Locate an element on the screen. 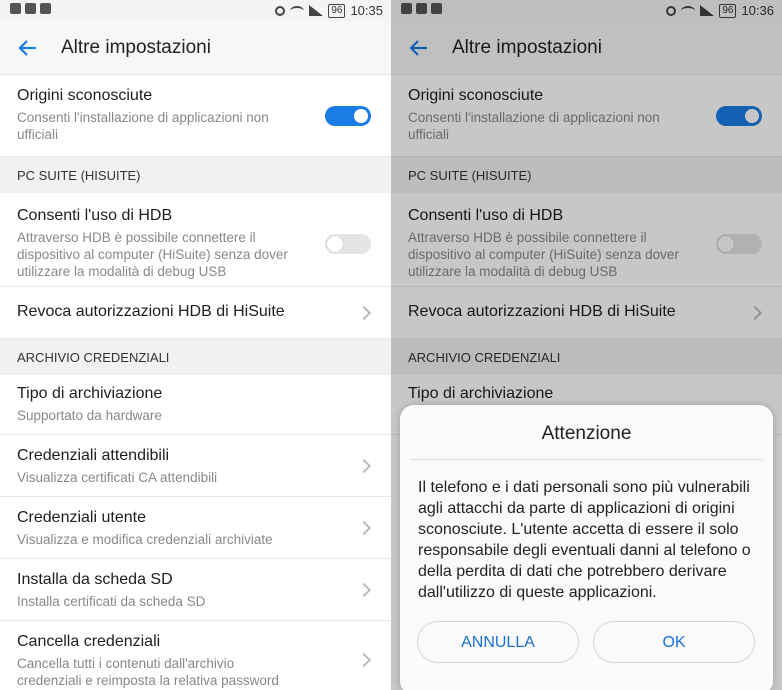  facebook-icon is located at coordinates (30, 8).